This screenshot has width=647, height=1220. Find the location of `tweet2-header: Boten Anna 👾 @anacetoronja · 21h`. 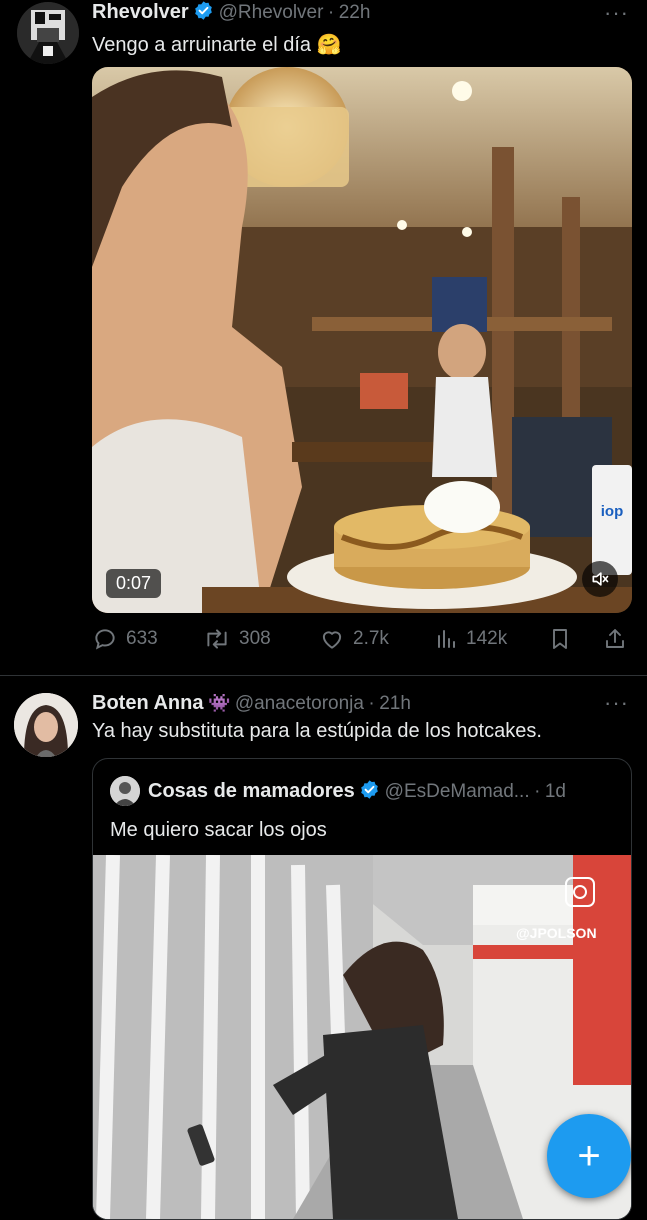

tweet2-header: Boten Anna 👾 @anacetoronja · 21h is located at coordinates (251, 703).